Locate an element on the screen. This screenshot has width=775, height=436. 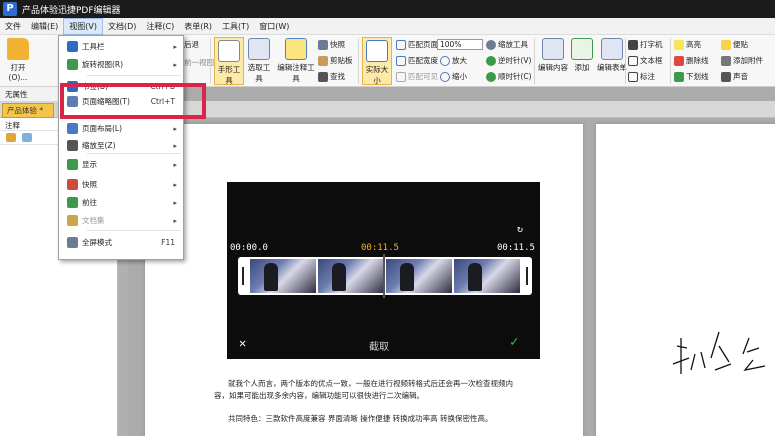
attach-file-button: 添加附件 is located at coordinates (742, 60).